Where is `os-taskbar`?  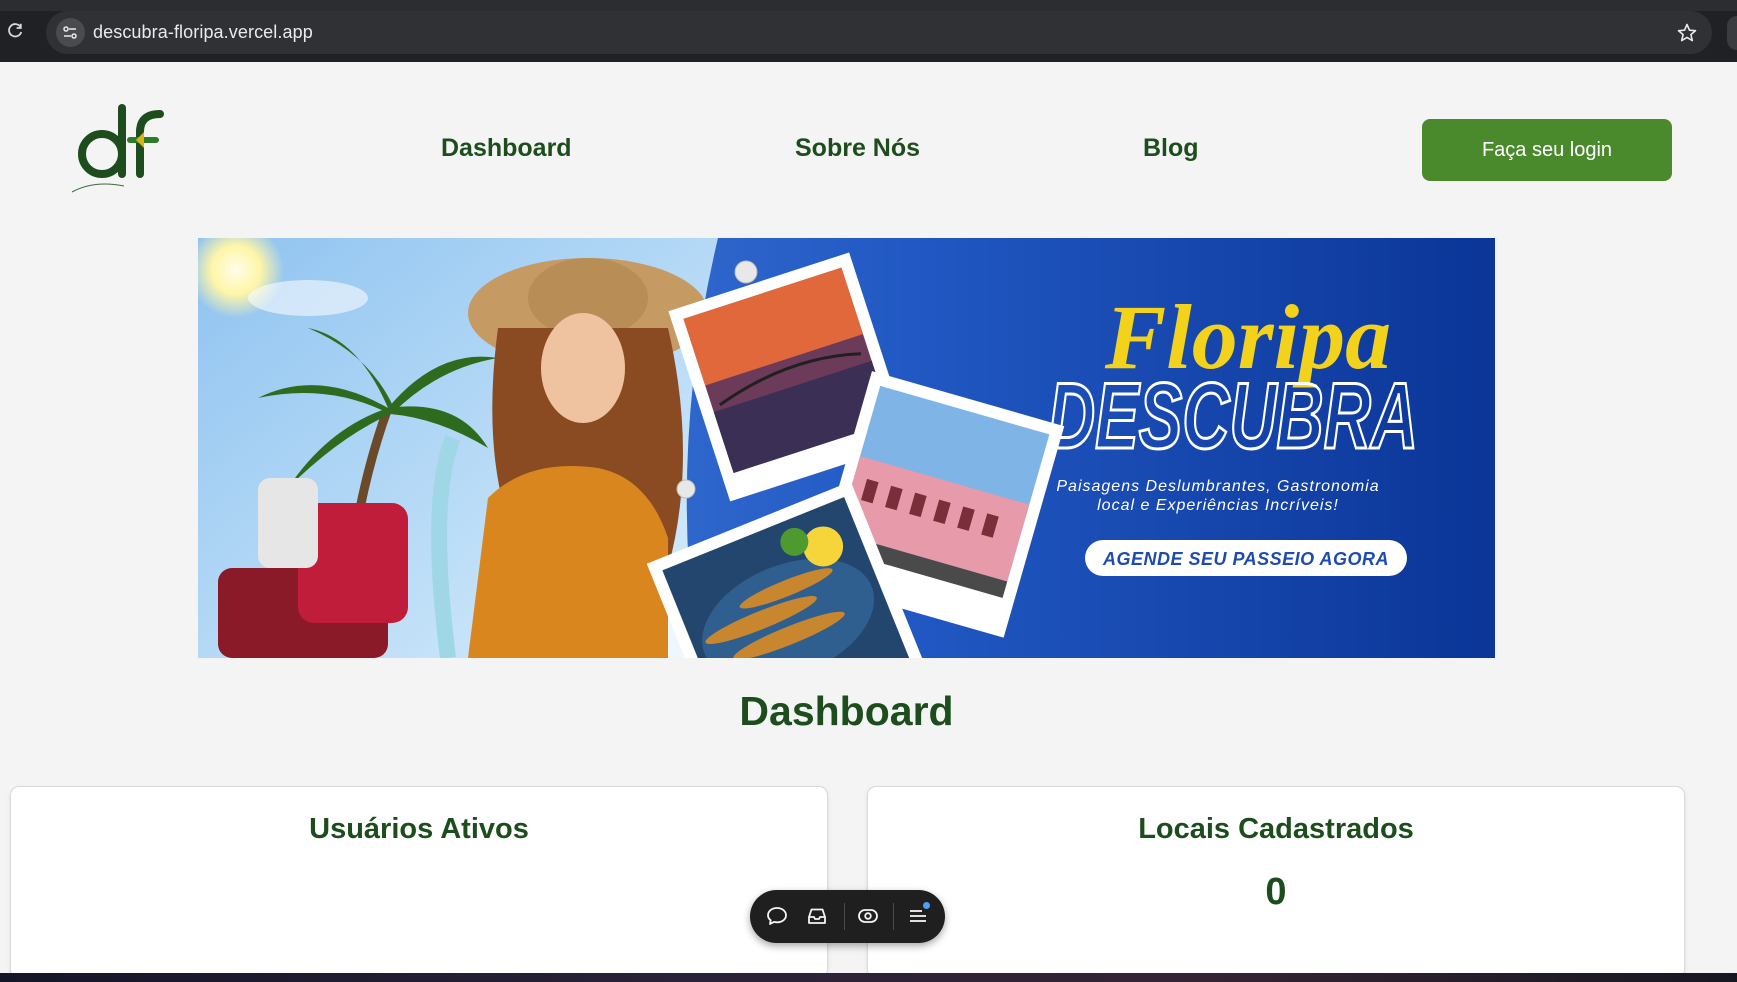
os-taskbar is located at coordinates (868, 977).